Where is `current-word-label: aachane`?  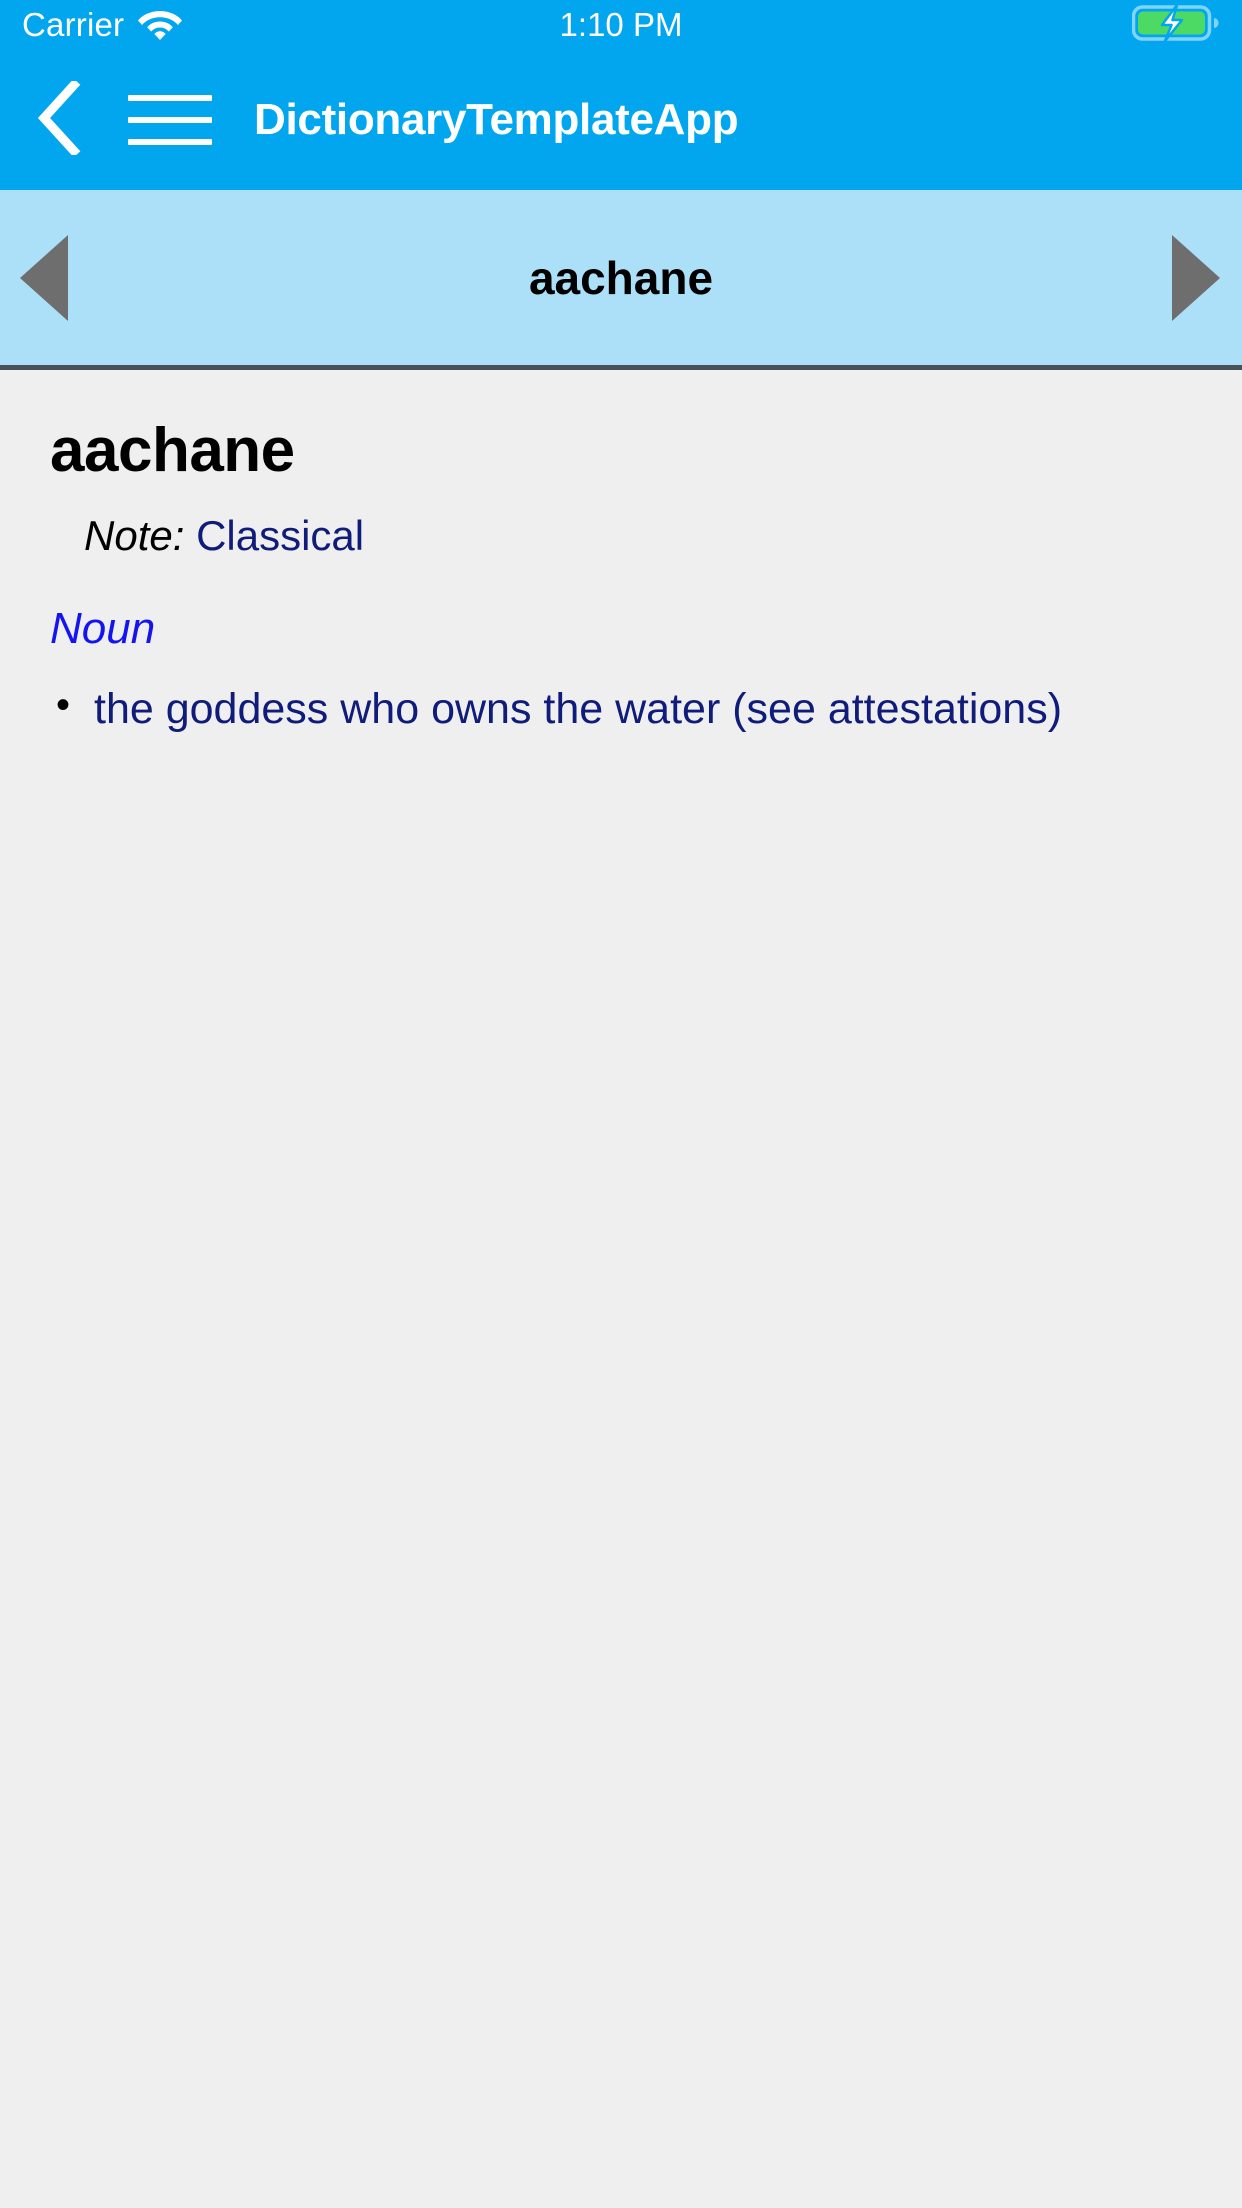
current-word-label: aachane is located at coordinates (621, 277).